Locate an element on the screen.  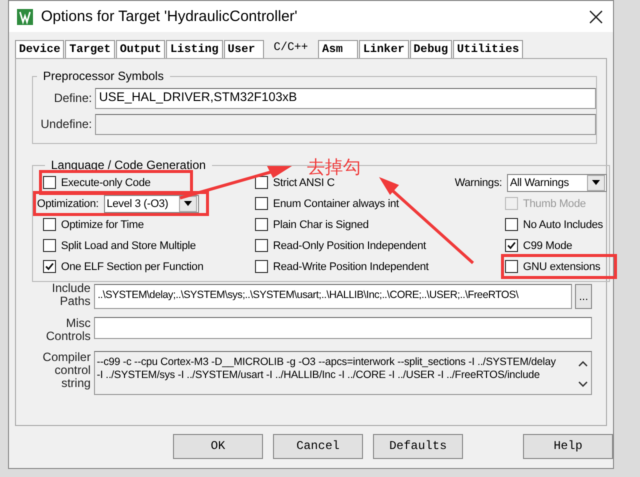
checkbox-label: Read-Write Position Independent is located at coordinates (351, 266).